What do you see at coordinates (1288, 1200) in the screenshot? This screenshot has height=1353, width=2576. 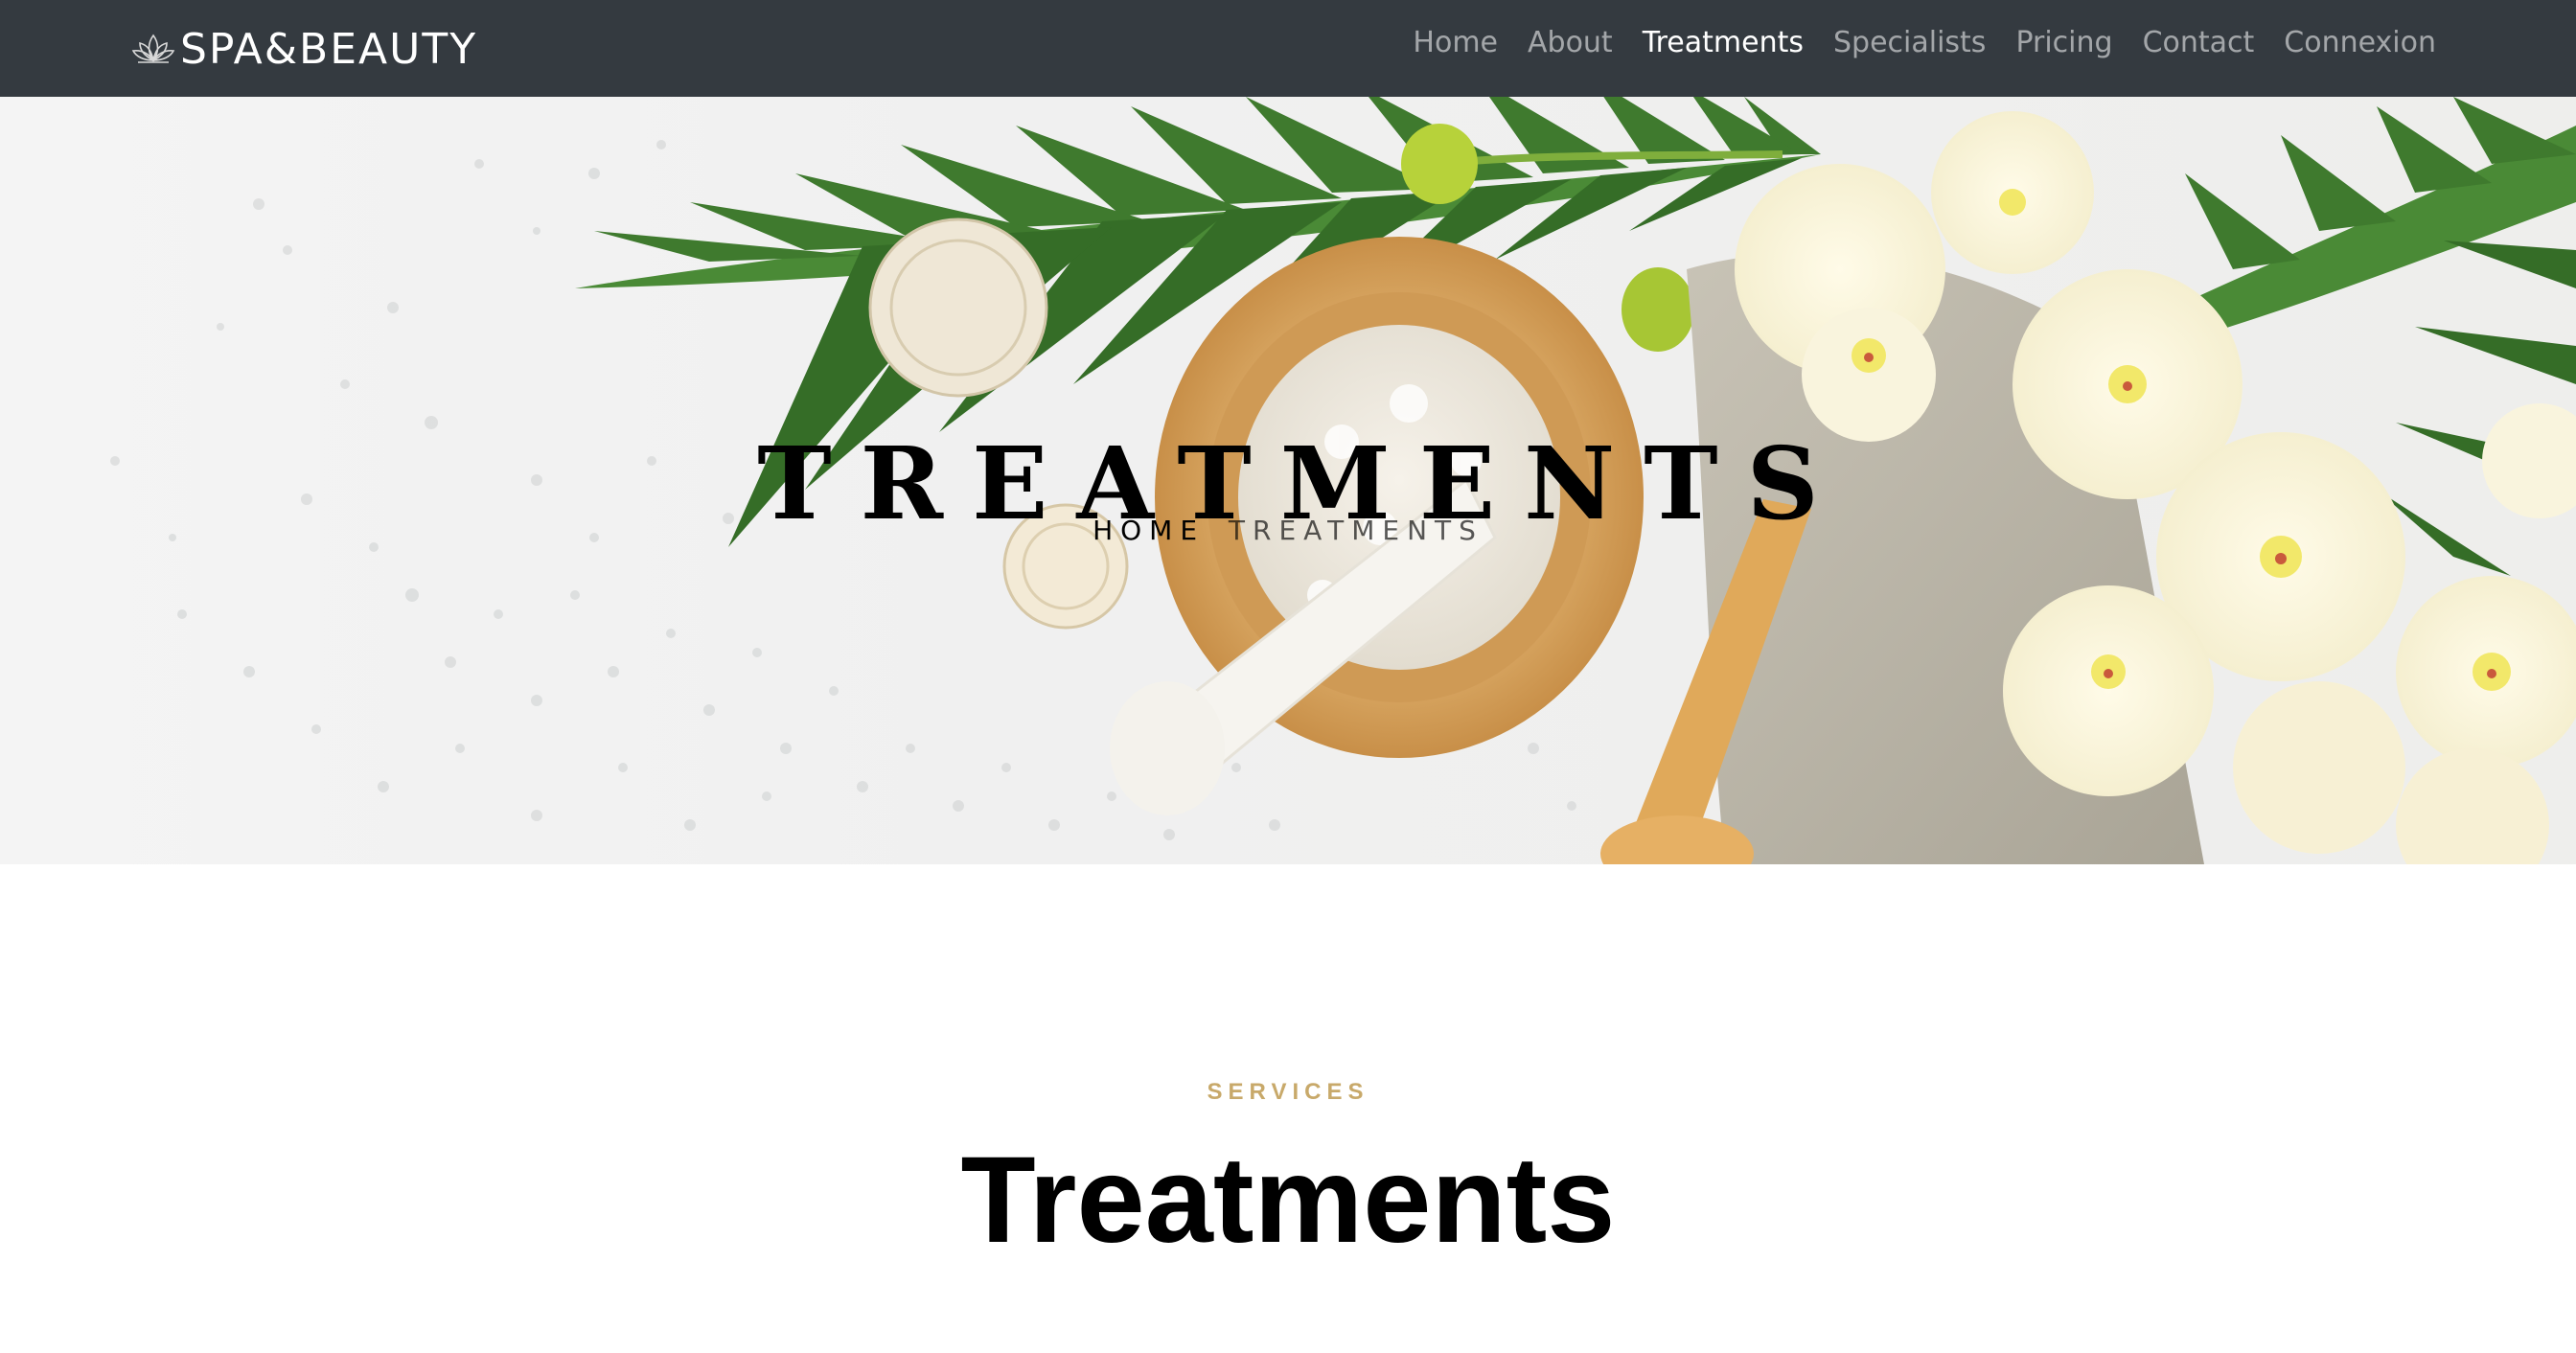 I see `section-heading: Treatments` at bounding box center [1288, 1200].